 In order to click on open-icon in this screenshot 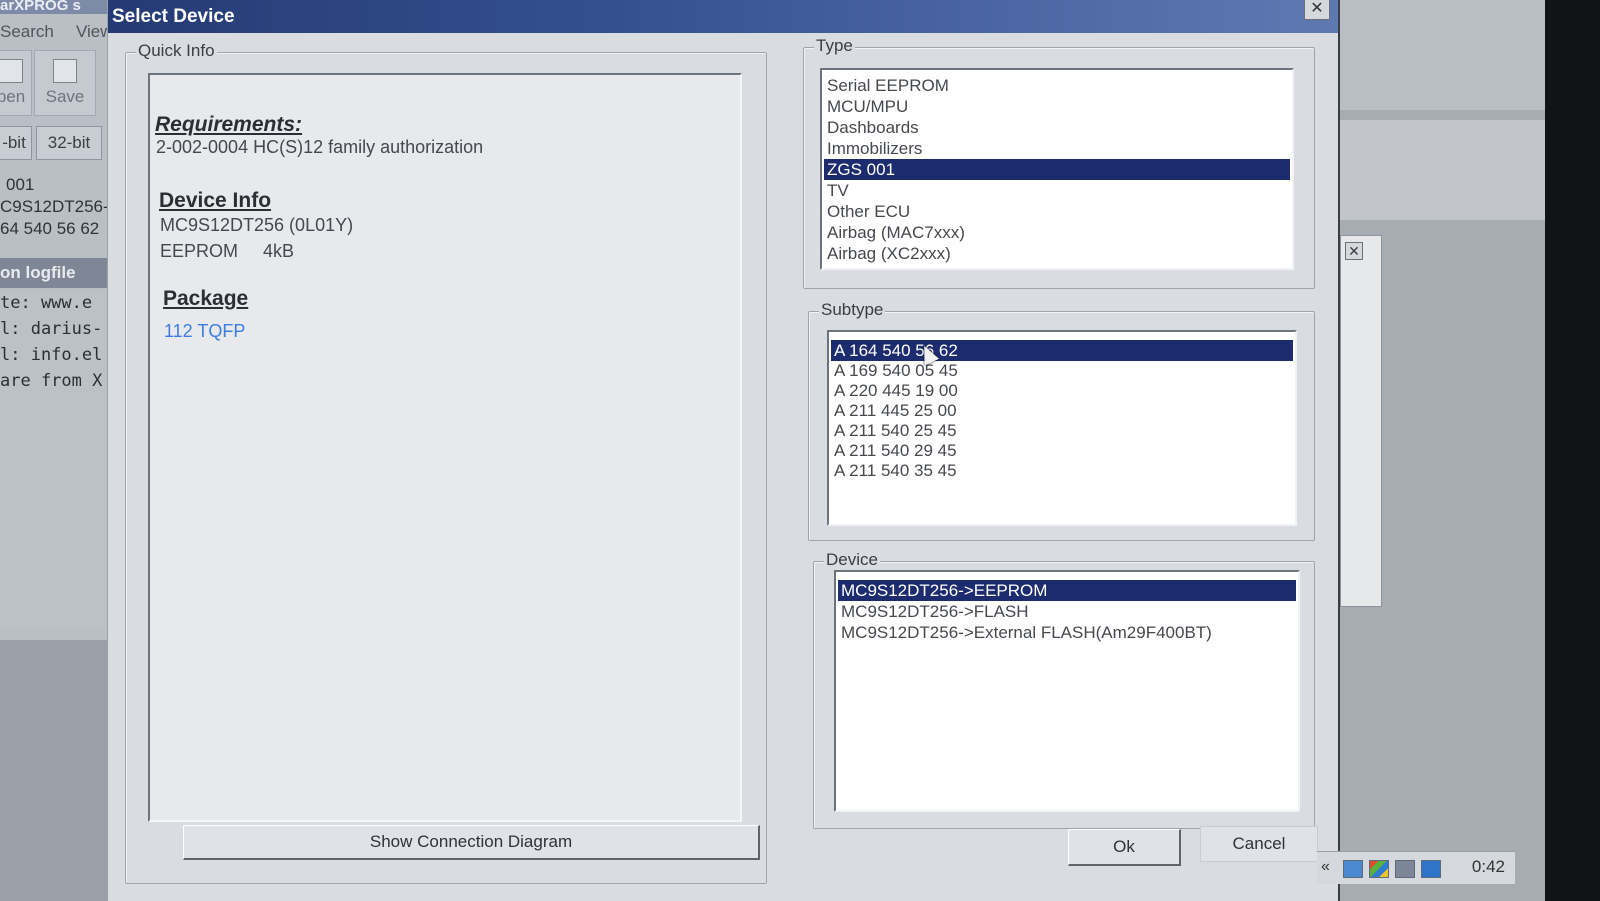, I will do `click(11, 71)`.